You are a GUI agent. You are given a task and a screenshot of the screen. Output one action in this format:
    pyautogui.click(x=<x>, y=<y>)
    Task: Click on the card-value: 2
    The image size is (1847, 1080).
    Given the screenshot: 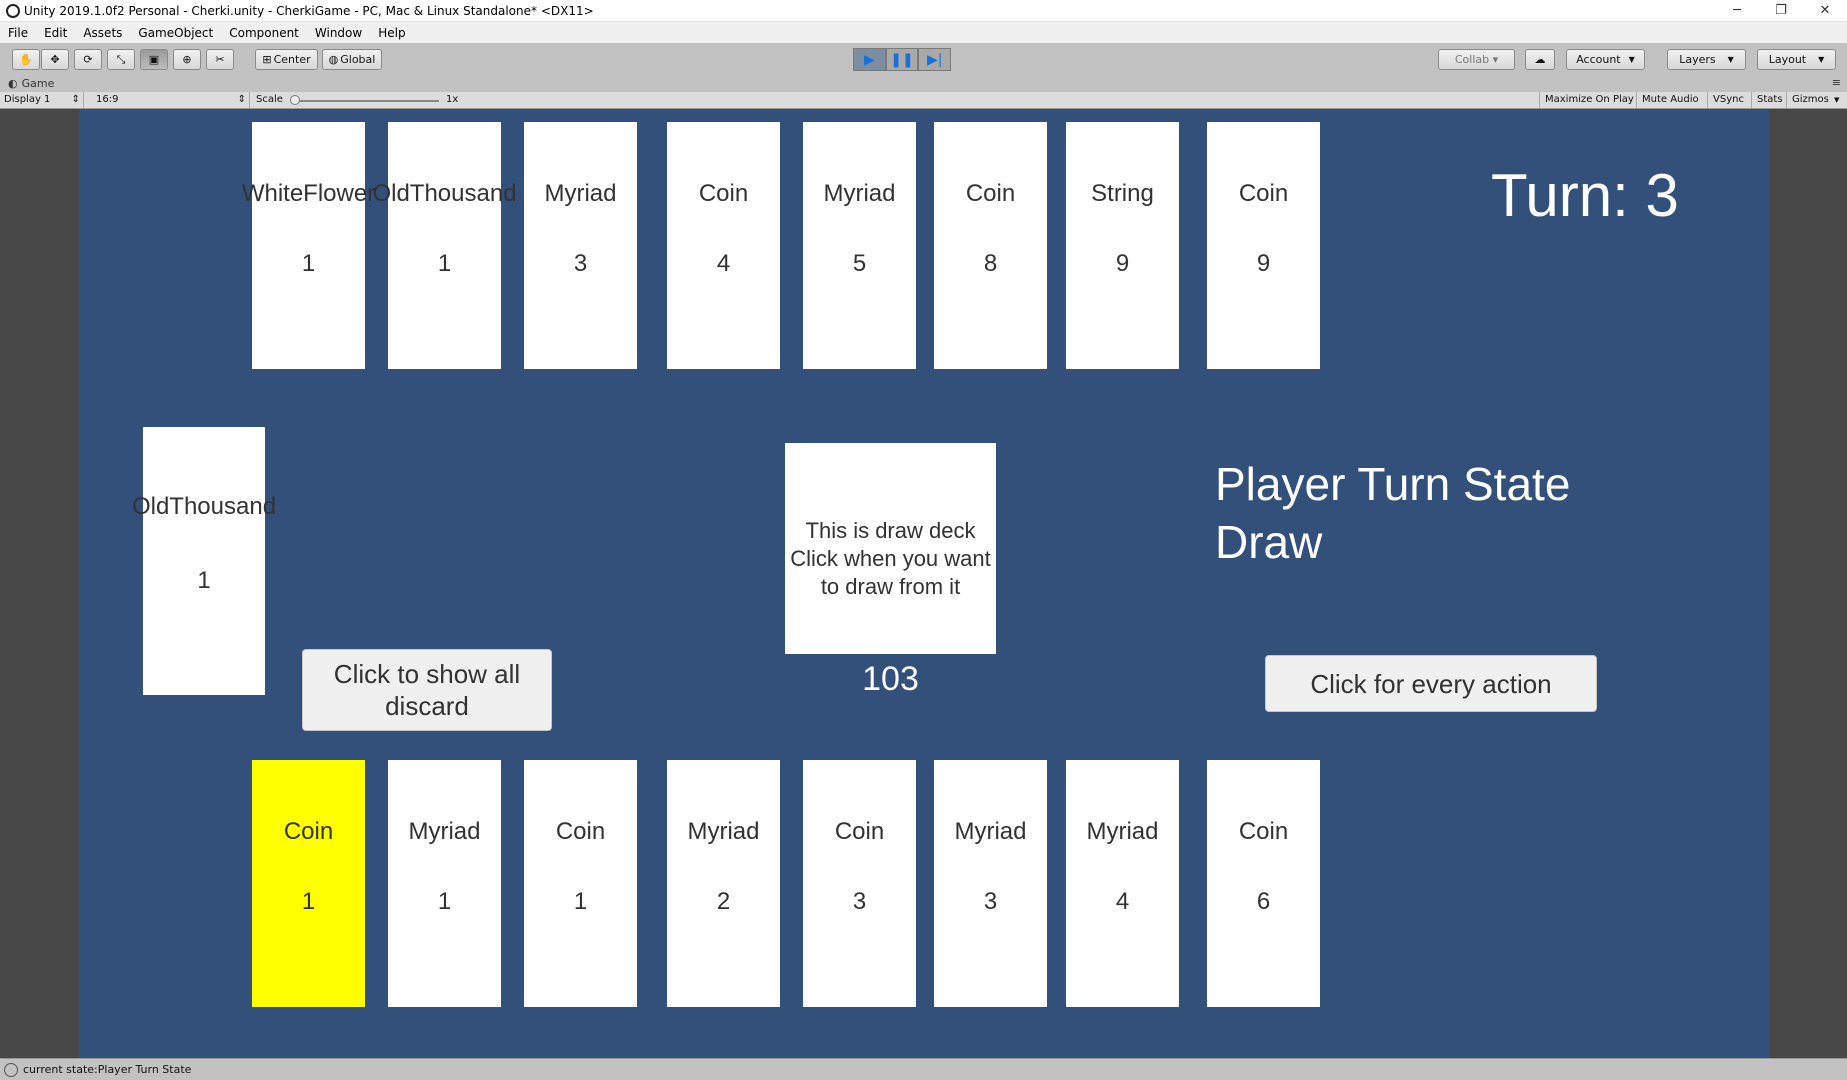 What is the action you would take?
    pyautogui.click(x=723, y=901)
    